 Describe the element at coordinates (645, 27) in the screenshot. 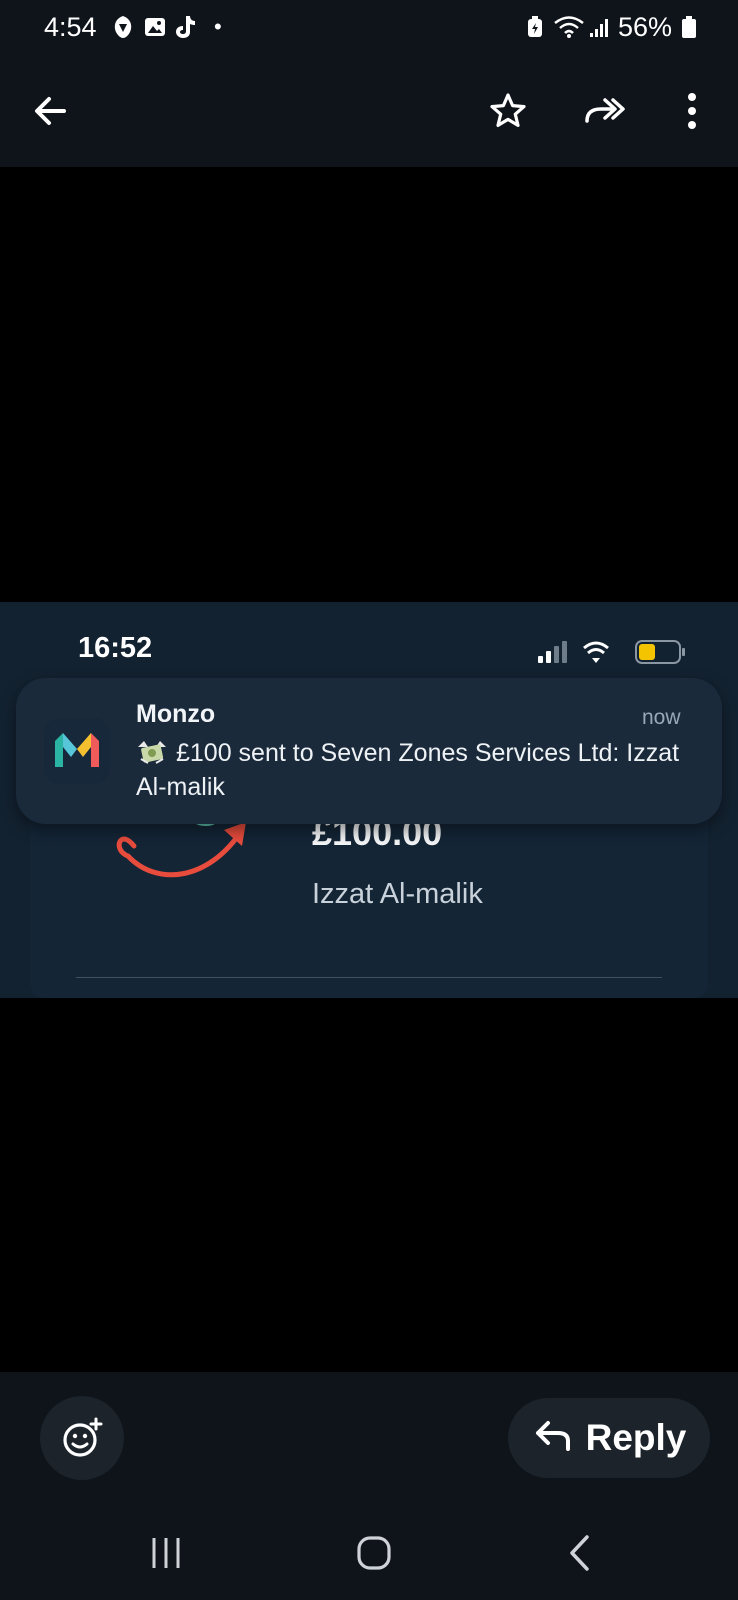

I see `battery-percent: 56%` at that location.